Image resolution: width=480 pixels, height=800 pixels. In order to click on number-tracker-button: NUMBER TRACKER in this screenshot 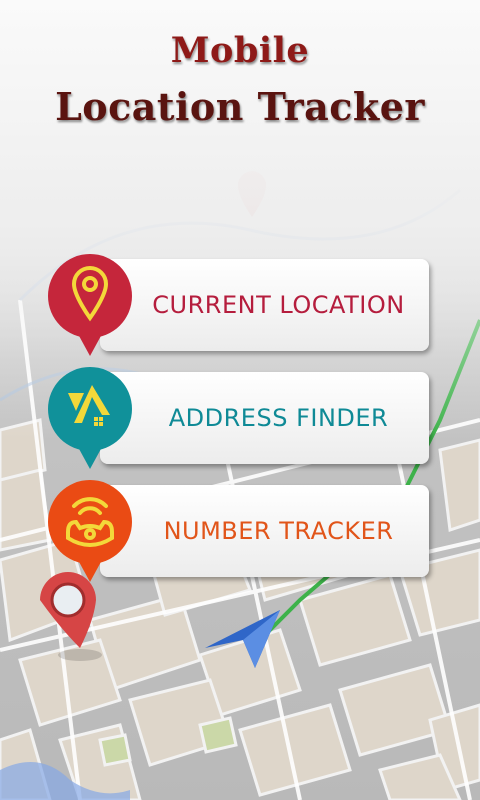, I will do `click(264, 531)`.